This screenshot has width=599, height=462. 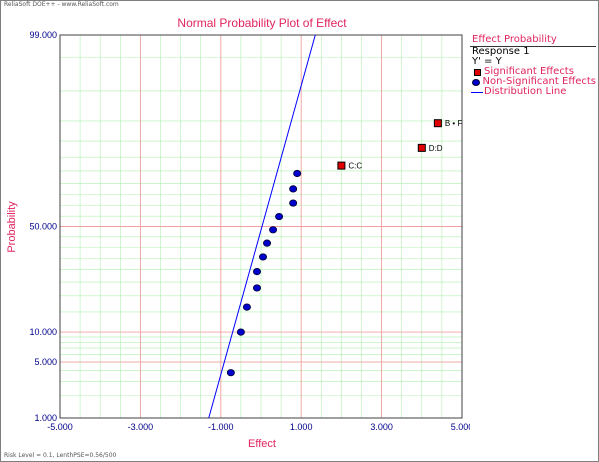 What do you see at coordinates (43, 35) in the screenshot?
I see `y-tick-label: 99.000` at bounding box center [43, 35].